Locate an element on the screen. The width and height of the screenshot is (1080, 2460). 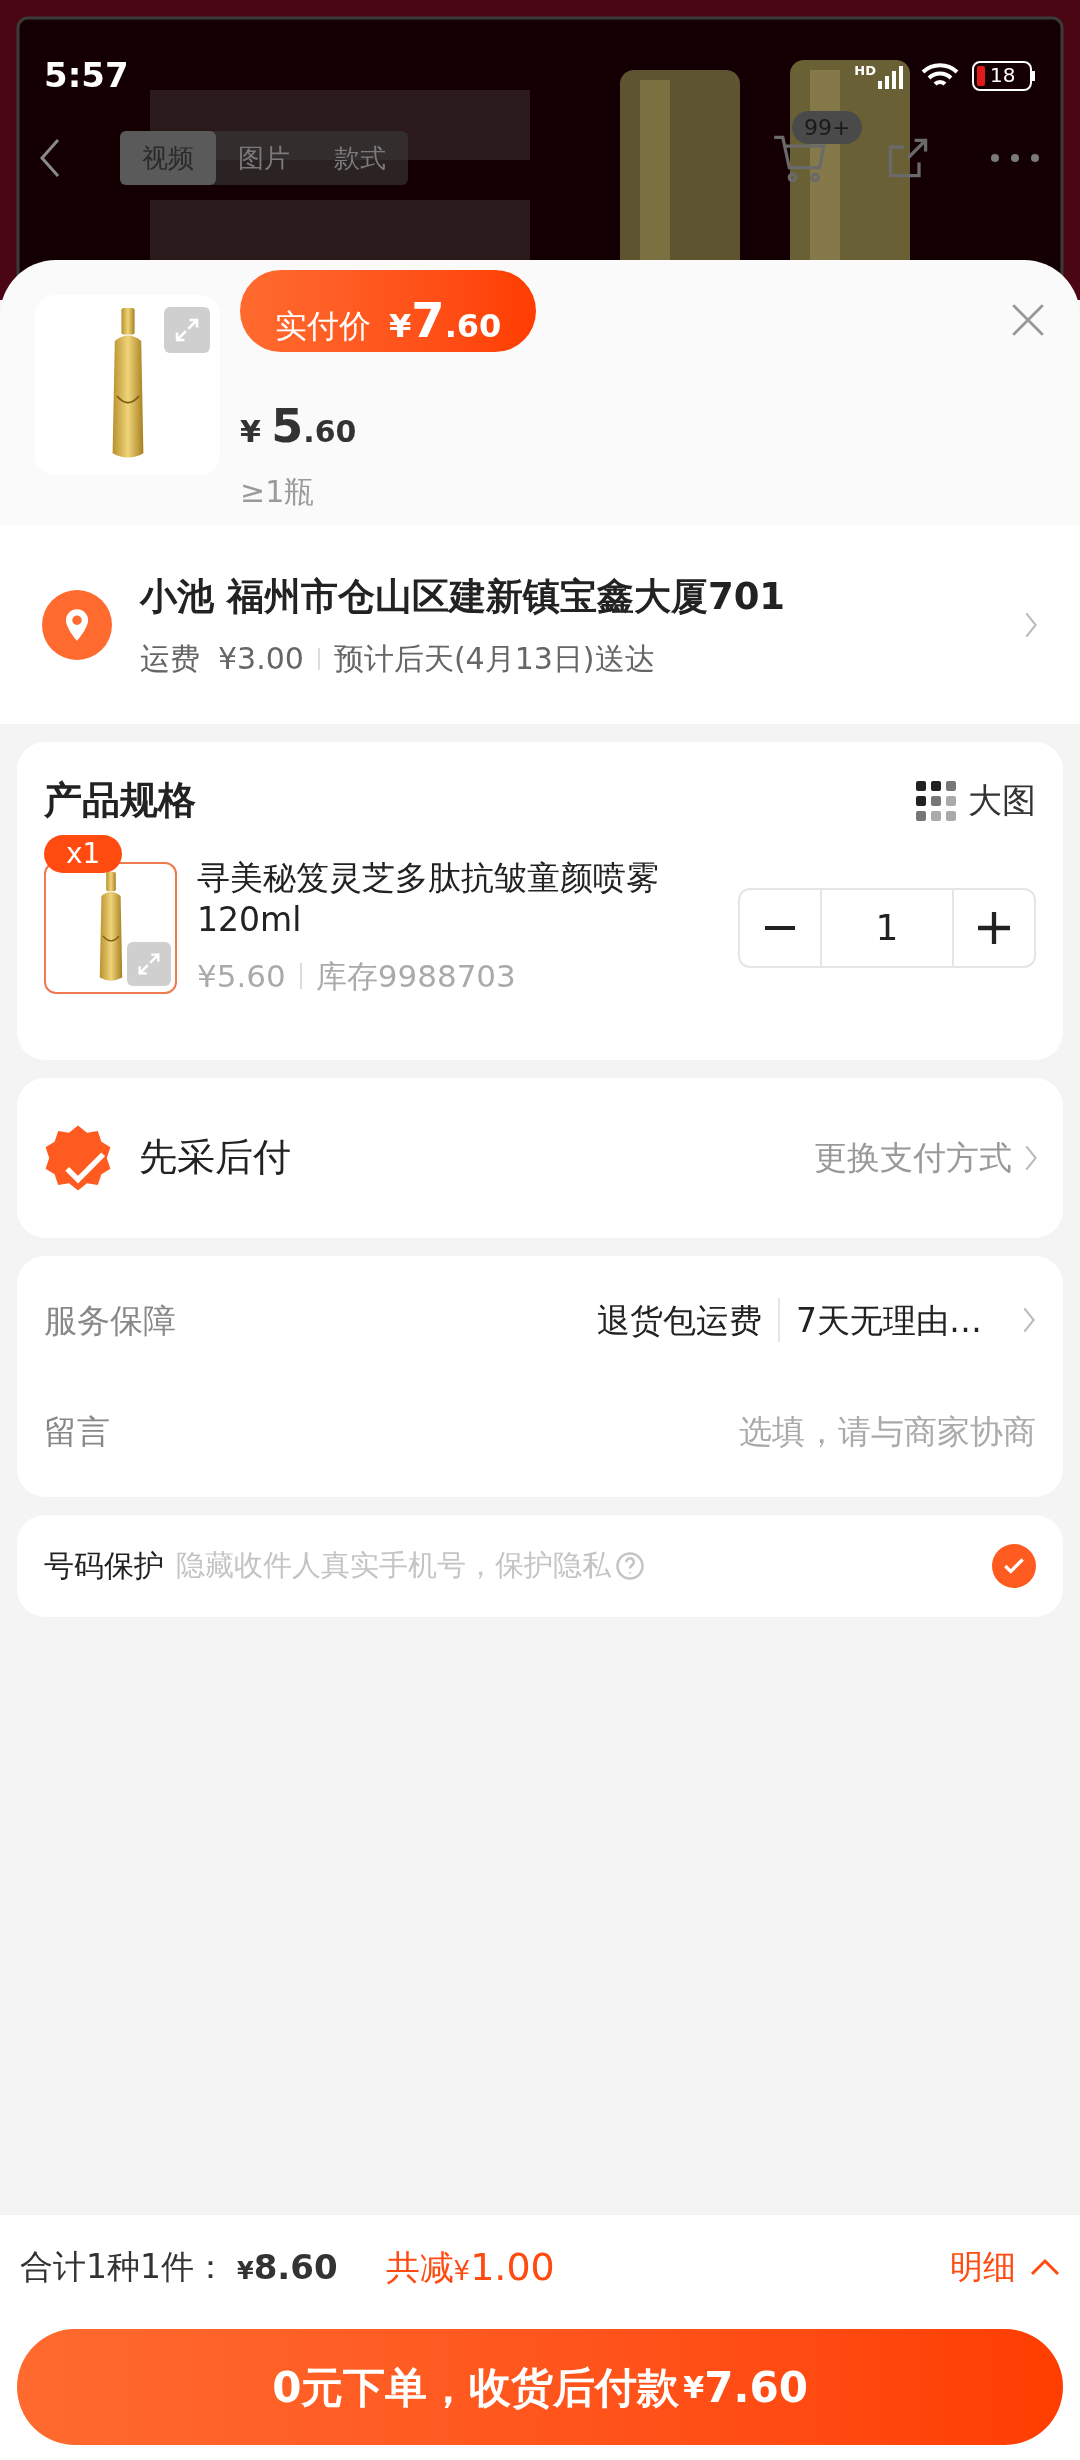
back-icon is located at coordinates (50, 158).